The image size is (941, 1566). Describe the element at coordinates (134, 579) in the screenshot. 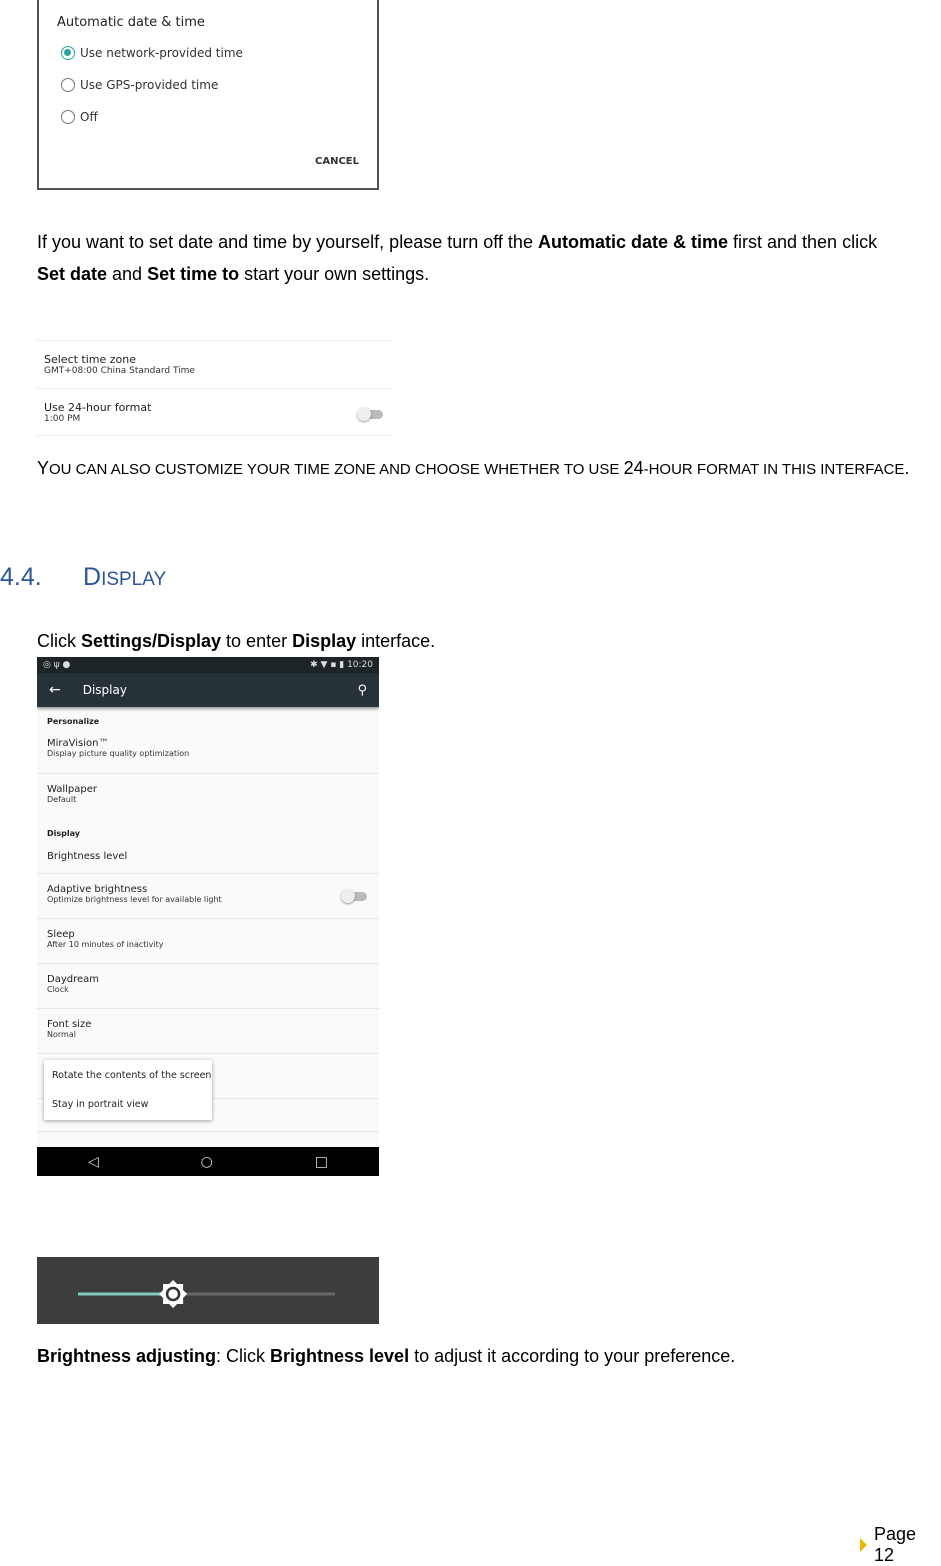

I see `text: ISPLAY` at that location.